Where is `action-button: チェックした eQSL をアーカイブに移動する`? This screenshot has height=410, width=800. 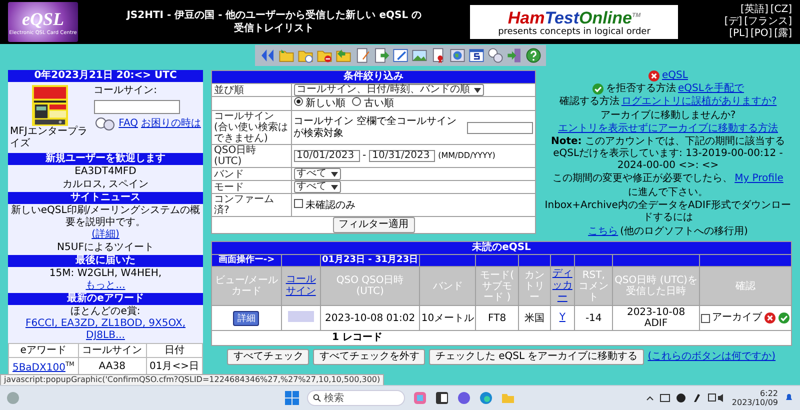
action-button: チェックした eQSL をアーカイブに移動する is located at coordinates (536, 357).